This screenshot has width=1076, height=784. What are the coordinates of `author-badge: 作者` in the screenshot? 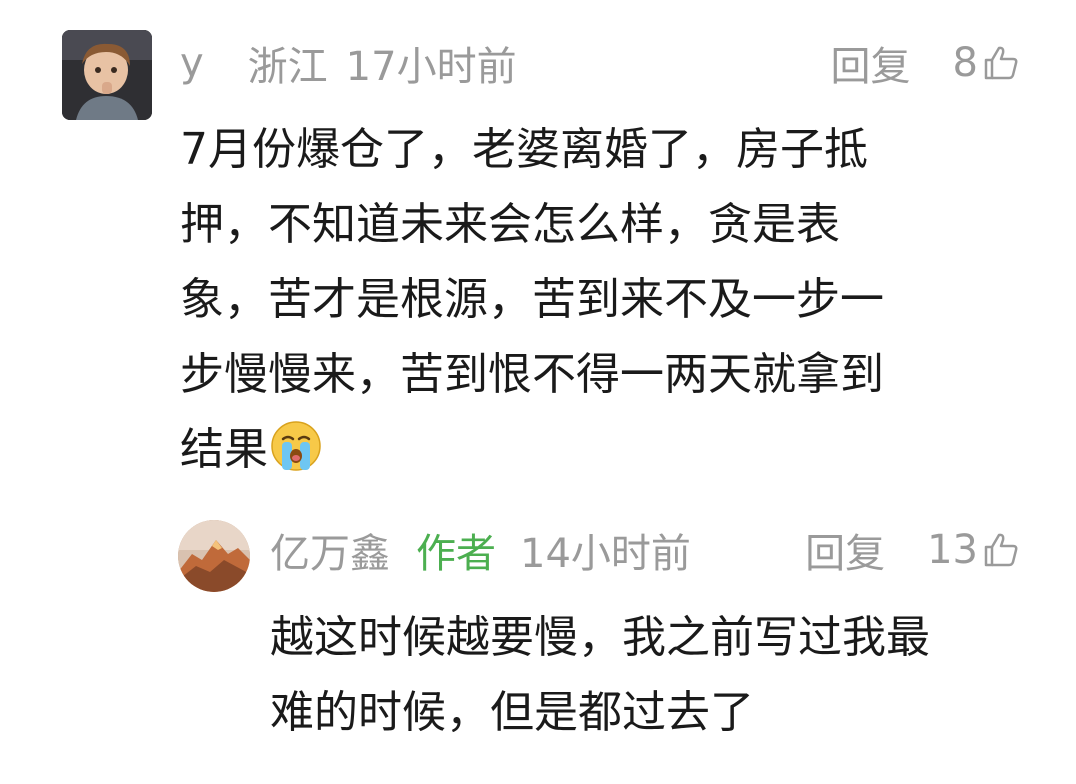 It's located at (456, 554).